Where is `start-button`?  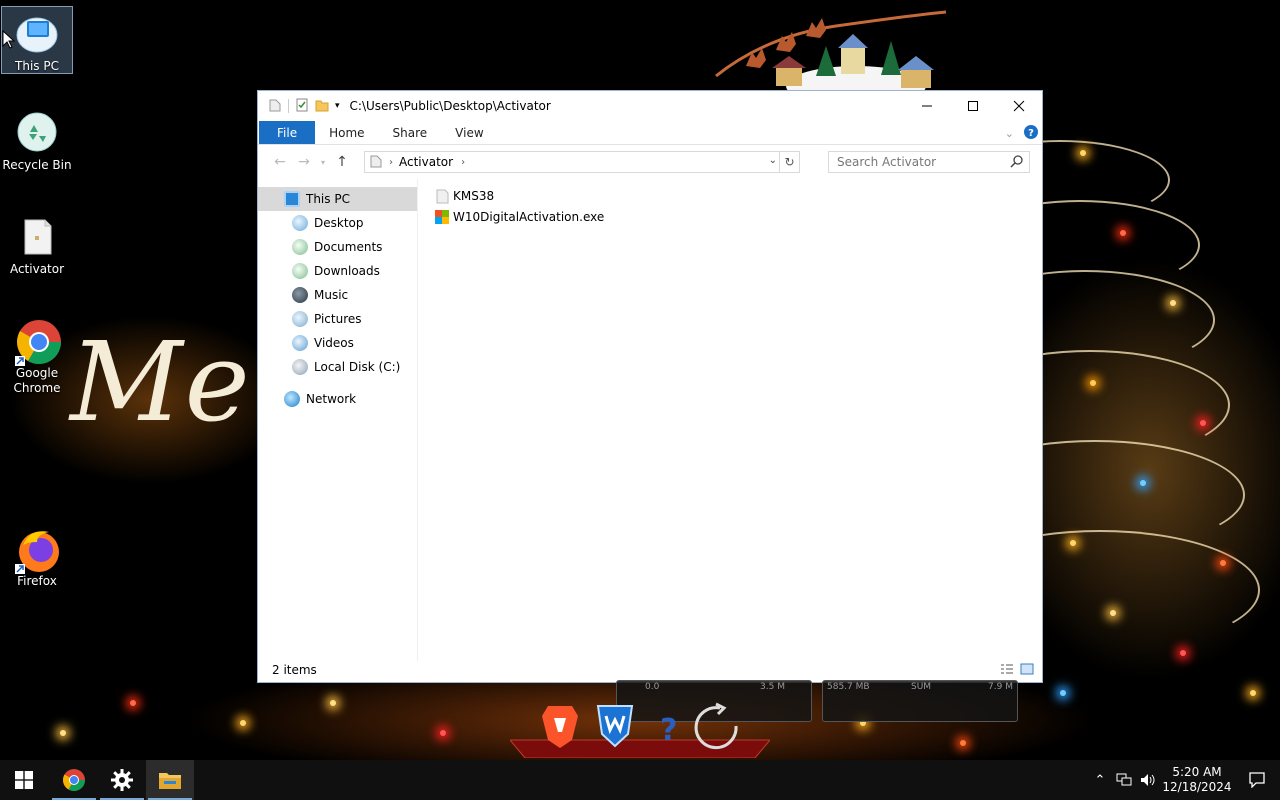
start-button is located at coordinates (24, 780).